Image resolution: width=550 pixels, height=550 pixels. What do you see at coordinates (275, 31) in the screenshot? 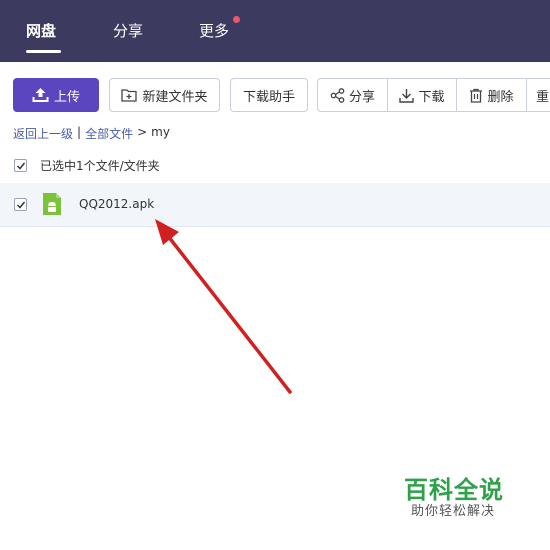
I see `top-navigation: 网盘 分享 更多` at bounding box center [275, 31].